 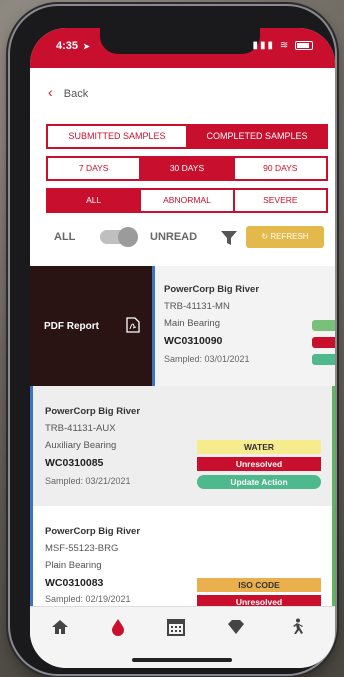 I want to click on home-icon, so click(x=60, y=627).